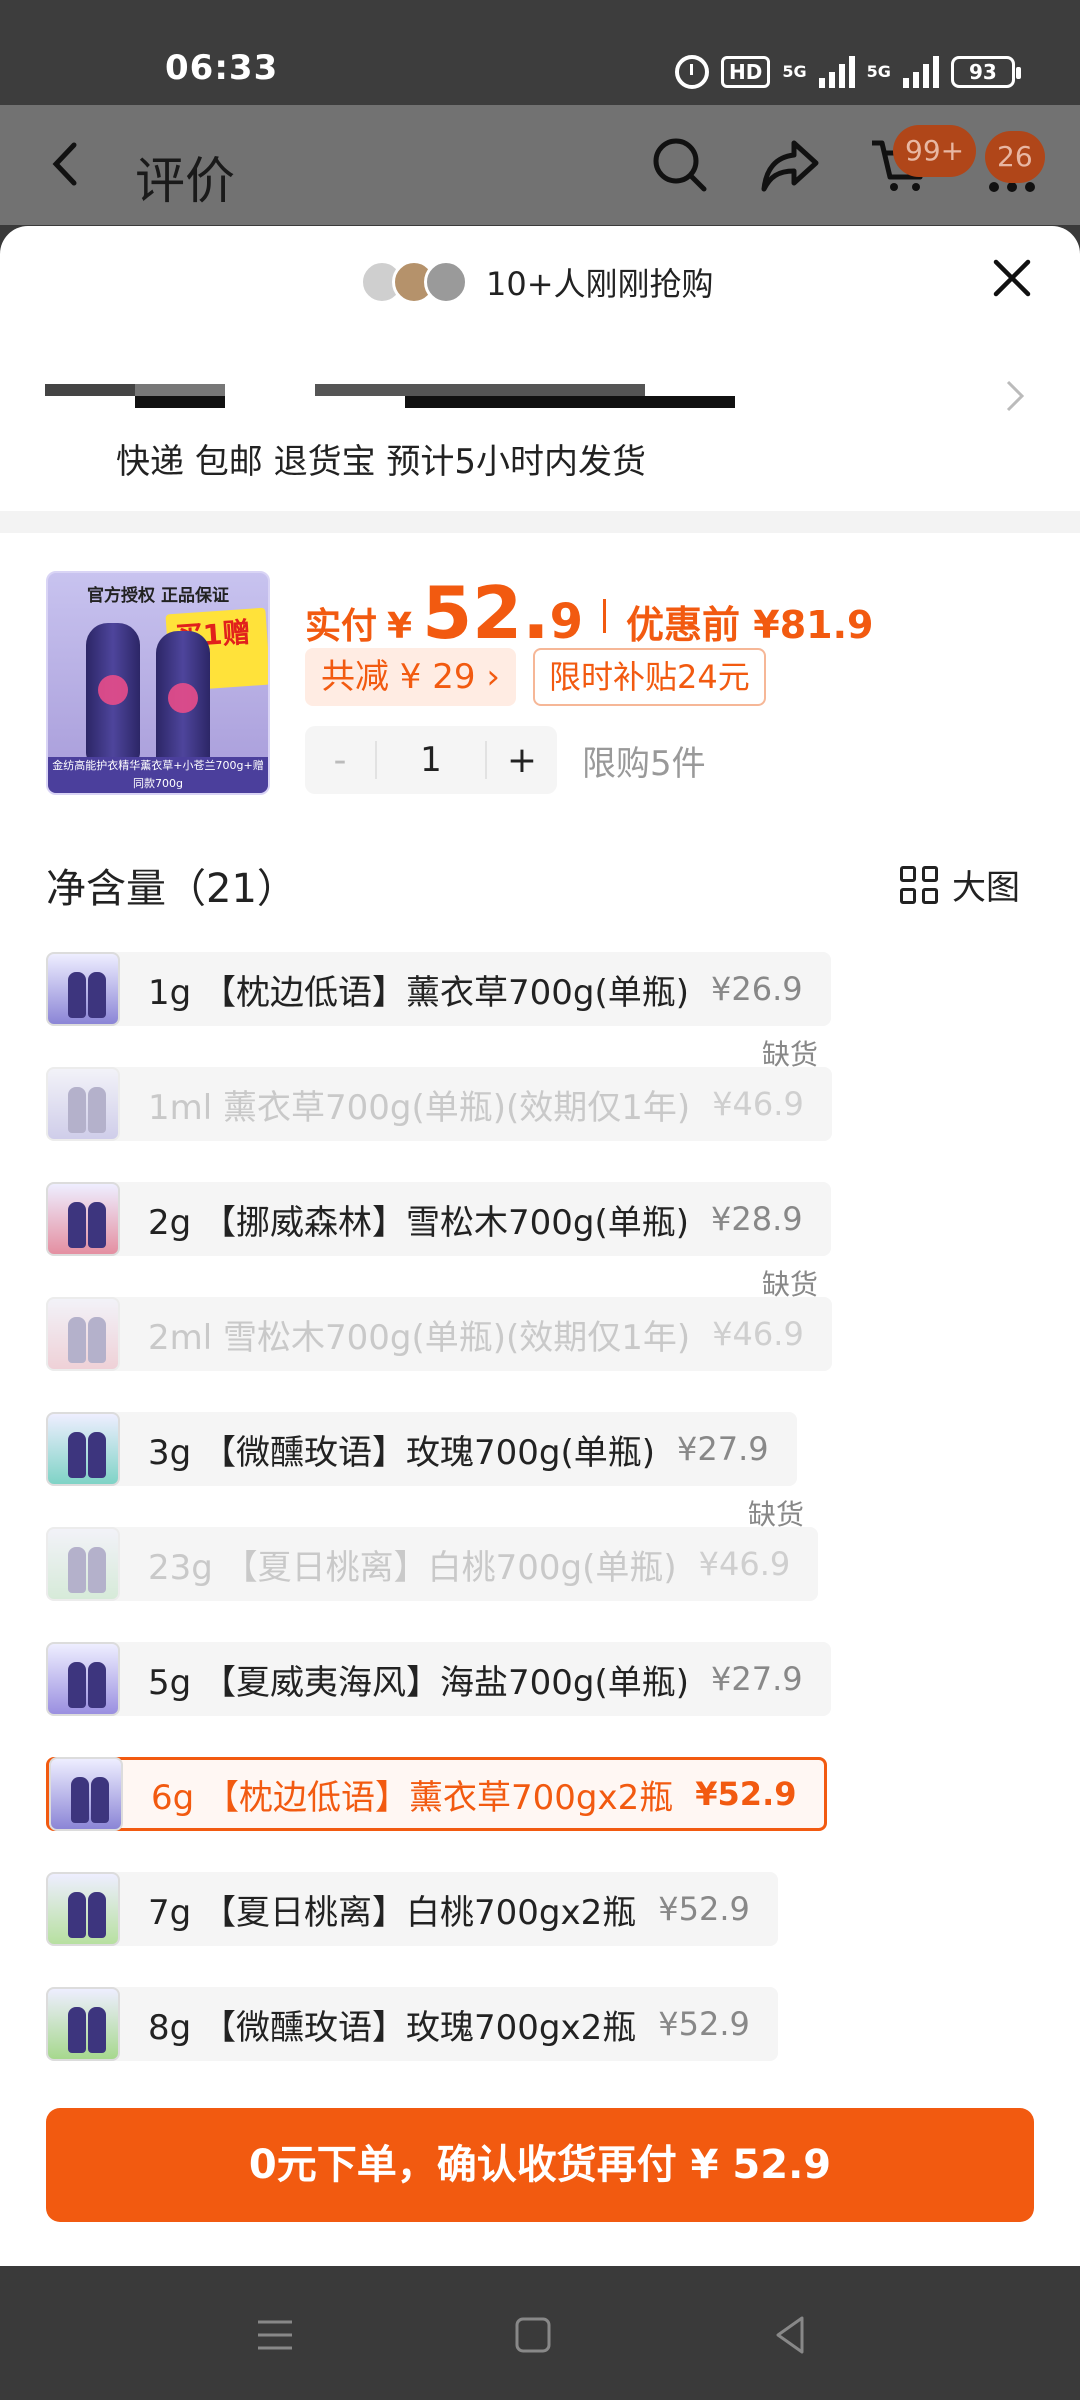 The width and height of the screenshot is (1080, 2400). I want to click on option-item: 1g 【枕边低语】薰衣草700g(单瓶) ¥26.9, so click(438, 989).